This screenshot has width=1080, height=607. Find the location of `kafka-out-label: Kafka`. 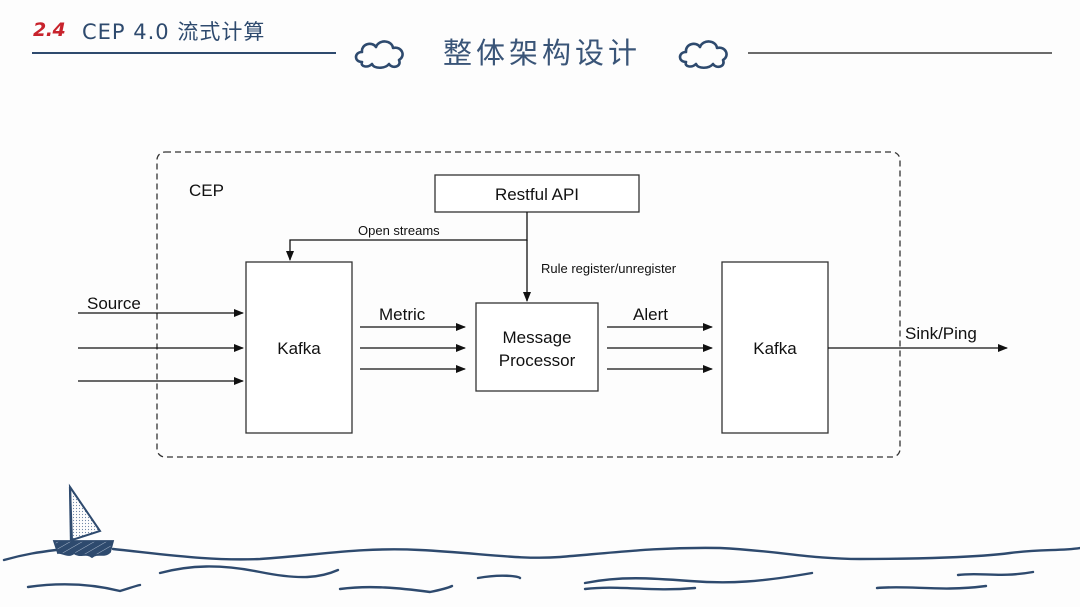

kafka-out-label: Kafka is located at coordinates (775, 348).